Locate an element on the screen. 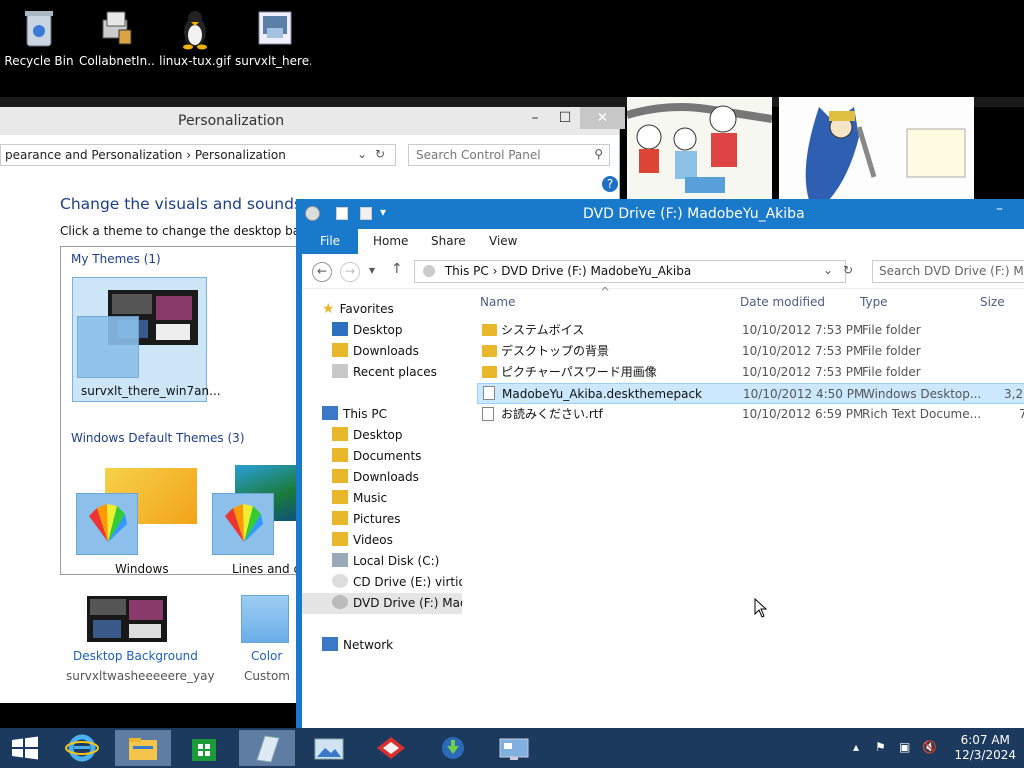 This screenshot has height=768, width=1024. installer-icon is located at coordinates (117, 28).